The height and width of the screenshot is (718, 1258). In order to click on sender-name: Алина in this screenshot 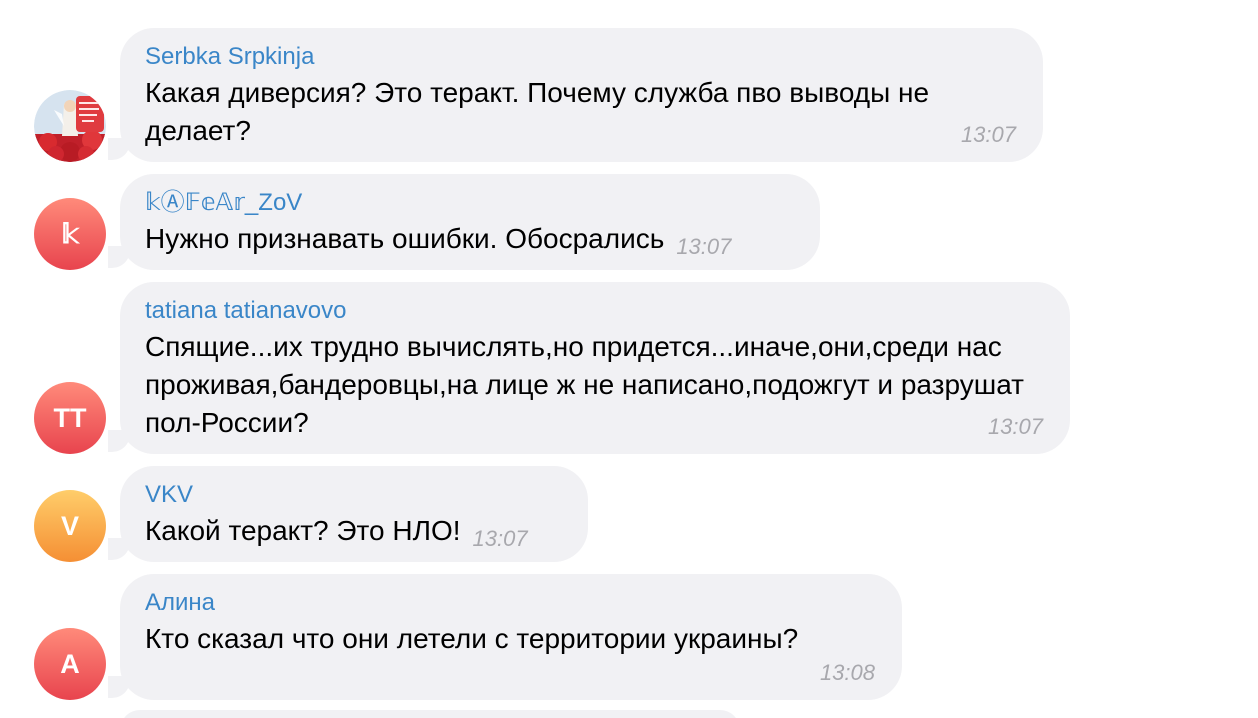, I will do `click(510, 603)`.